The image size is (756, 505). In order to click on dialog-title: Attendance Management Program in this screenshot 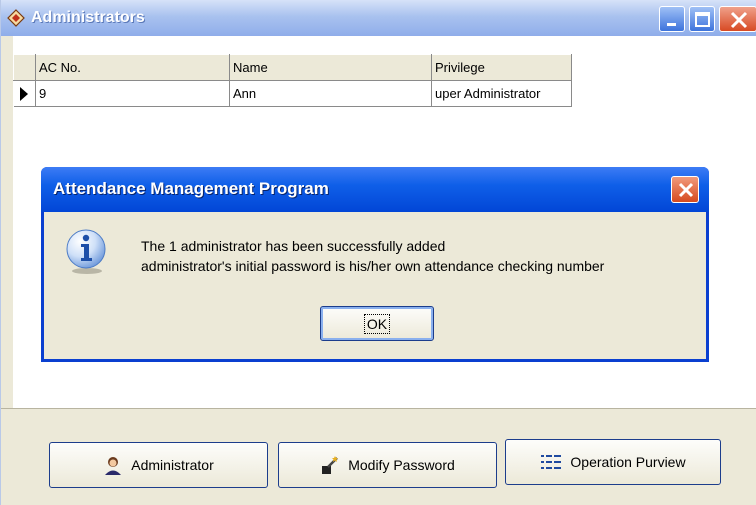, I will do `click(191, 188)`.